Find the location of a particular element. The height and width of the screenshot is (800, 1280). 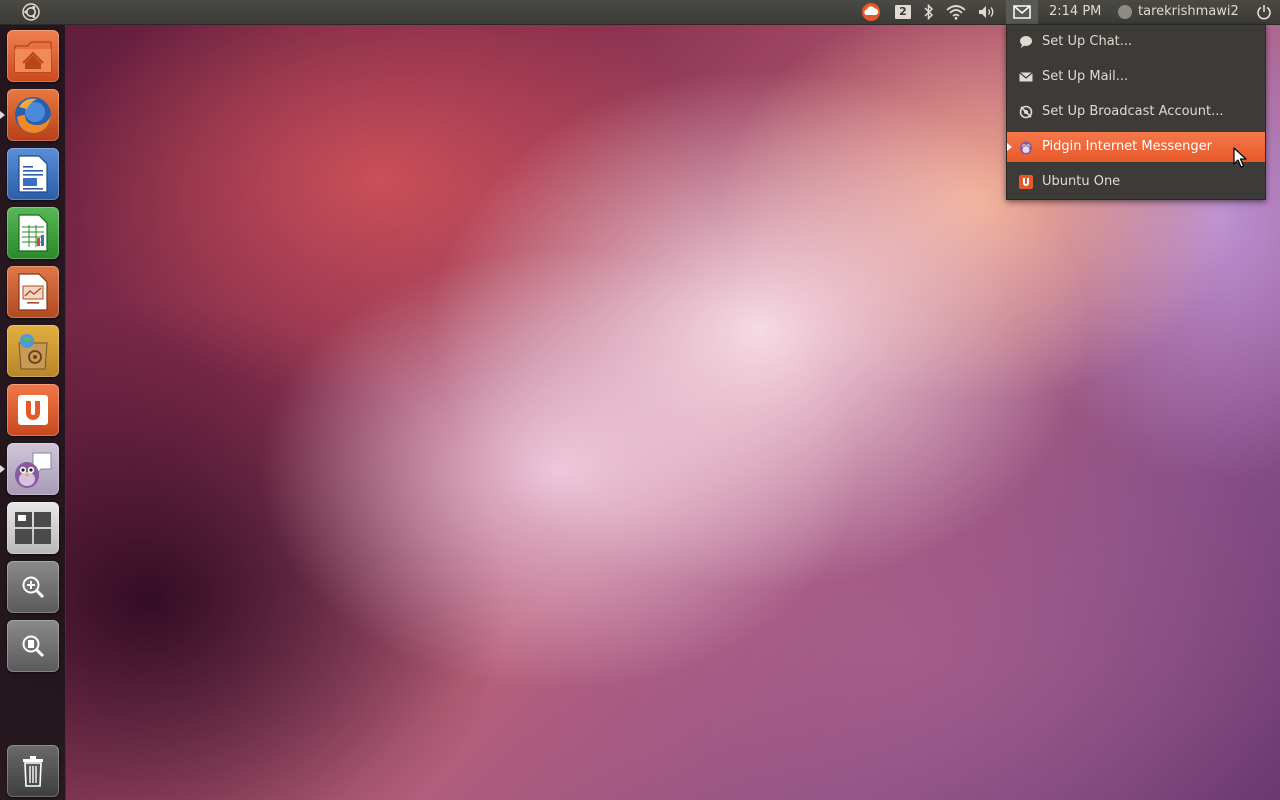

launcher is located at coordinates (33, 412).